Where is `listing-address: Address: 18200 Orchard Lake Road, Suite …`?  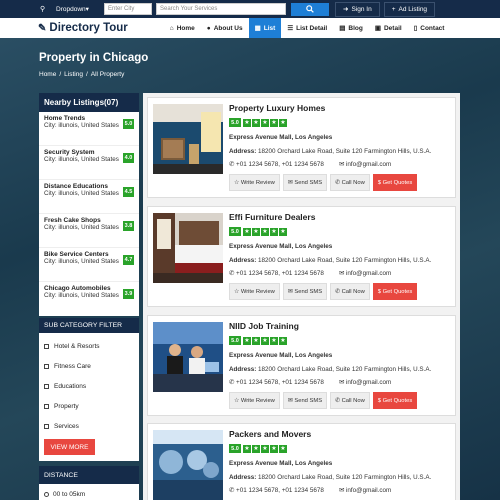 listing-address: Address: 18200 Orchard Lake Road, Suite … is located at coordinates (330, 151).